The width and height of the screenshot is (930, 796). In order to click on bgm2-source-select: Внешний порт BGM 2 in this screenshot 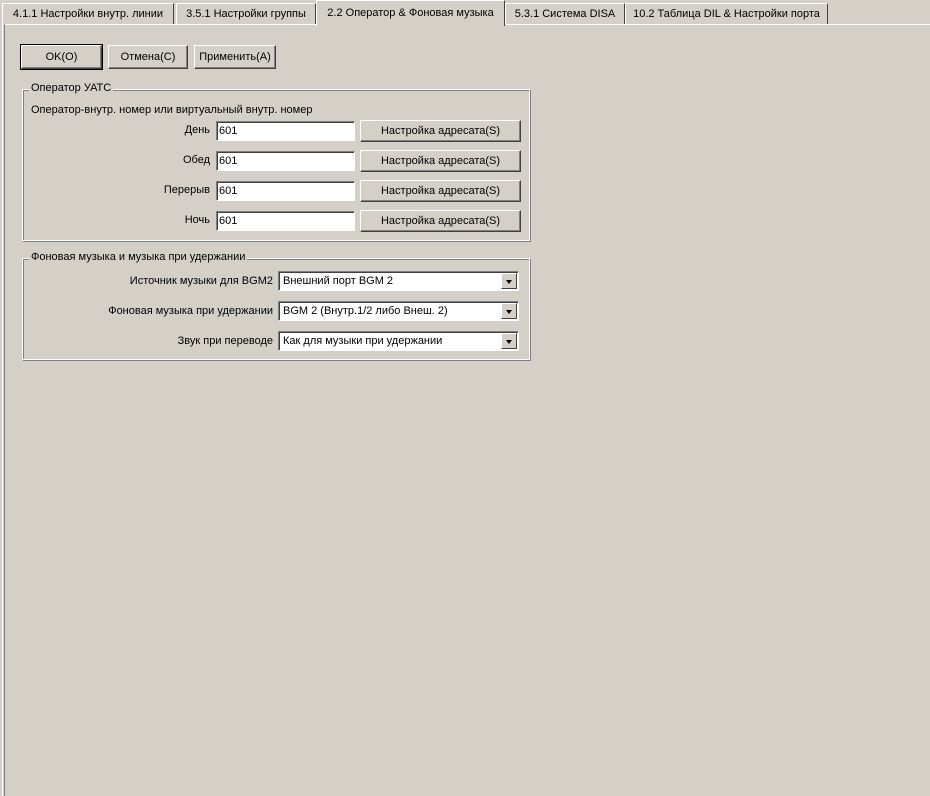, I will do `click(398, 281)`.